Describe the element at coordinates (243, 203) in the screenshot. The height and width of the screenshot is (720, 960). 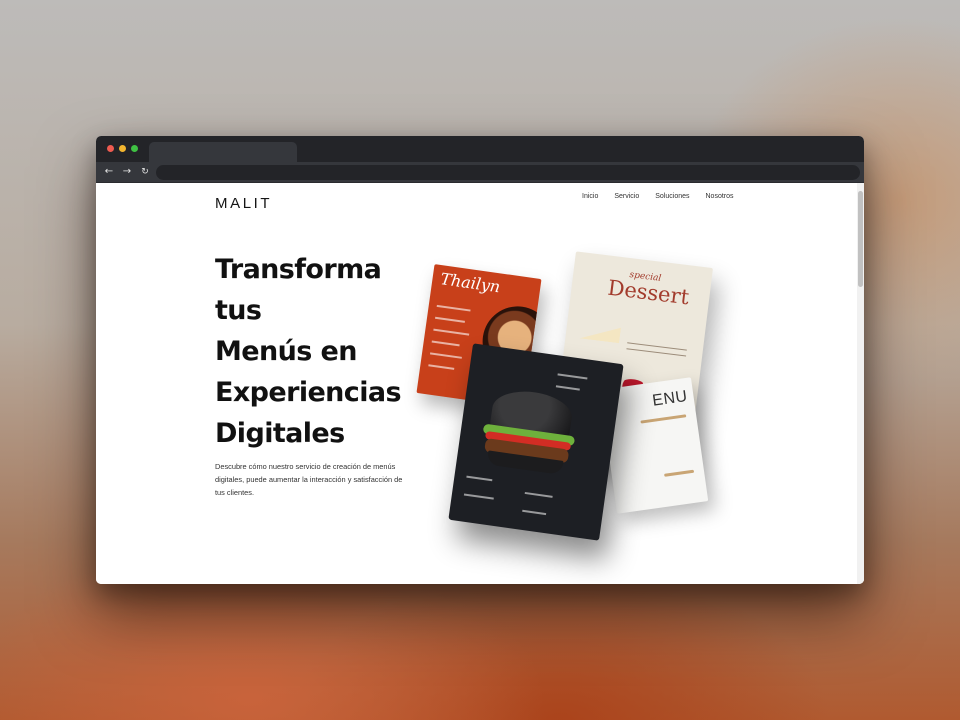
I see `site-logo: MALIT` at that location.